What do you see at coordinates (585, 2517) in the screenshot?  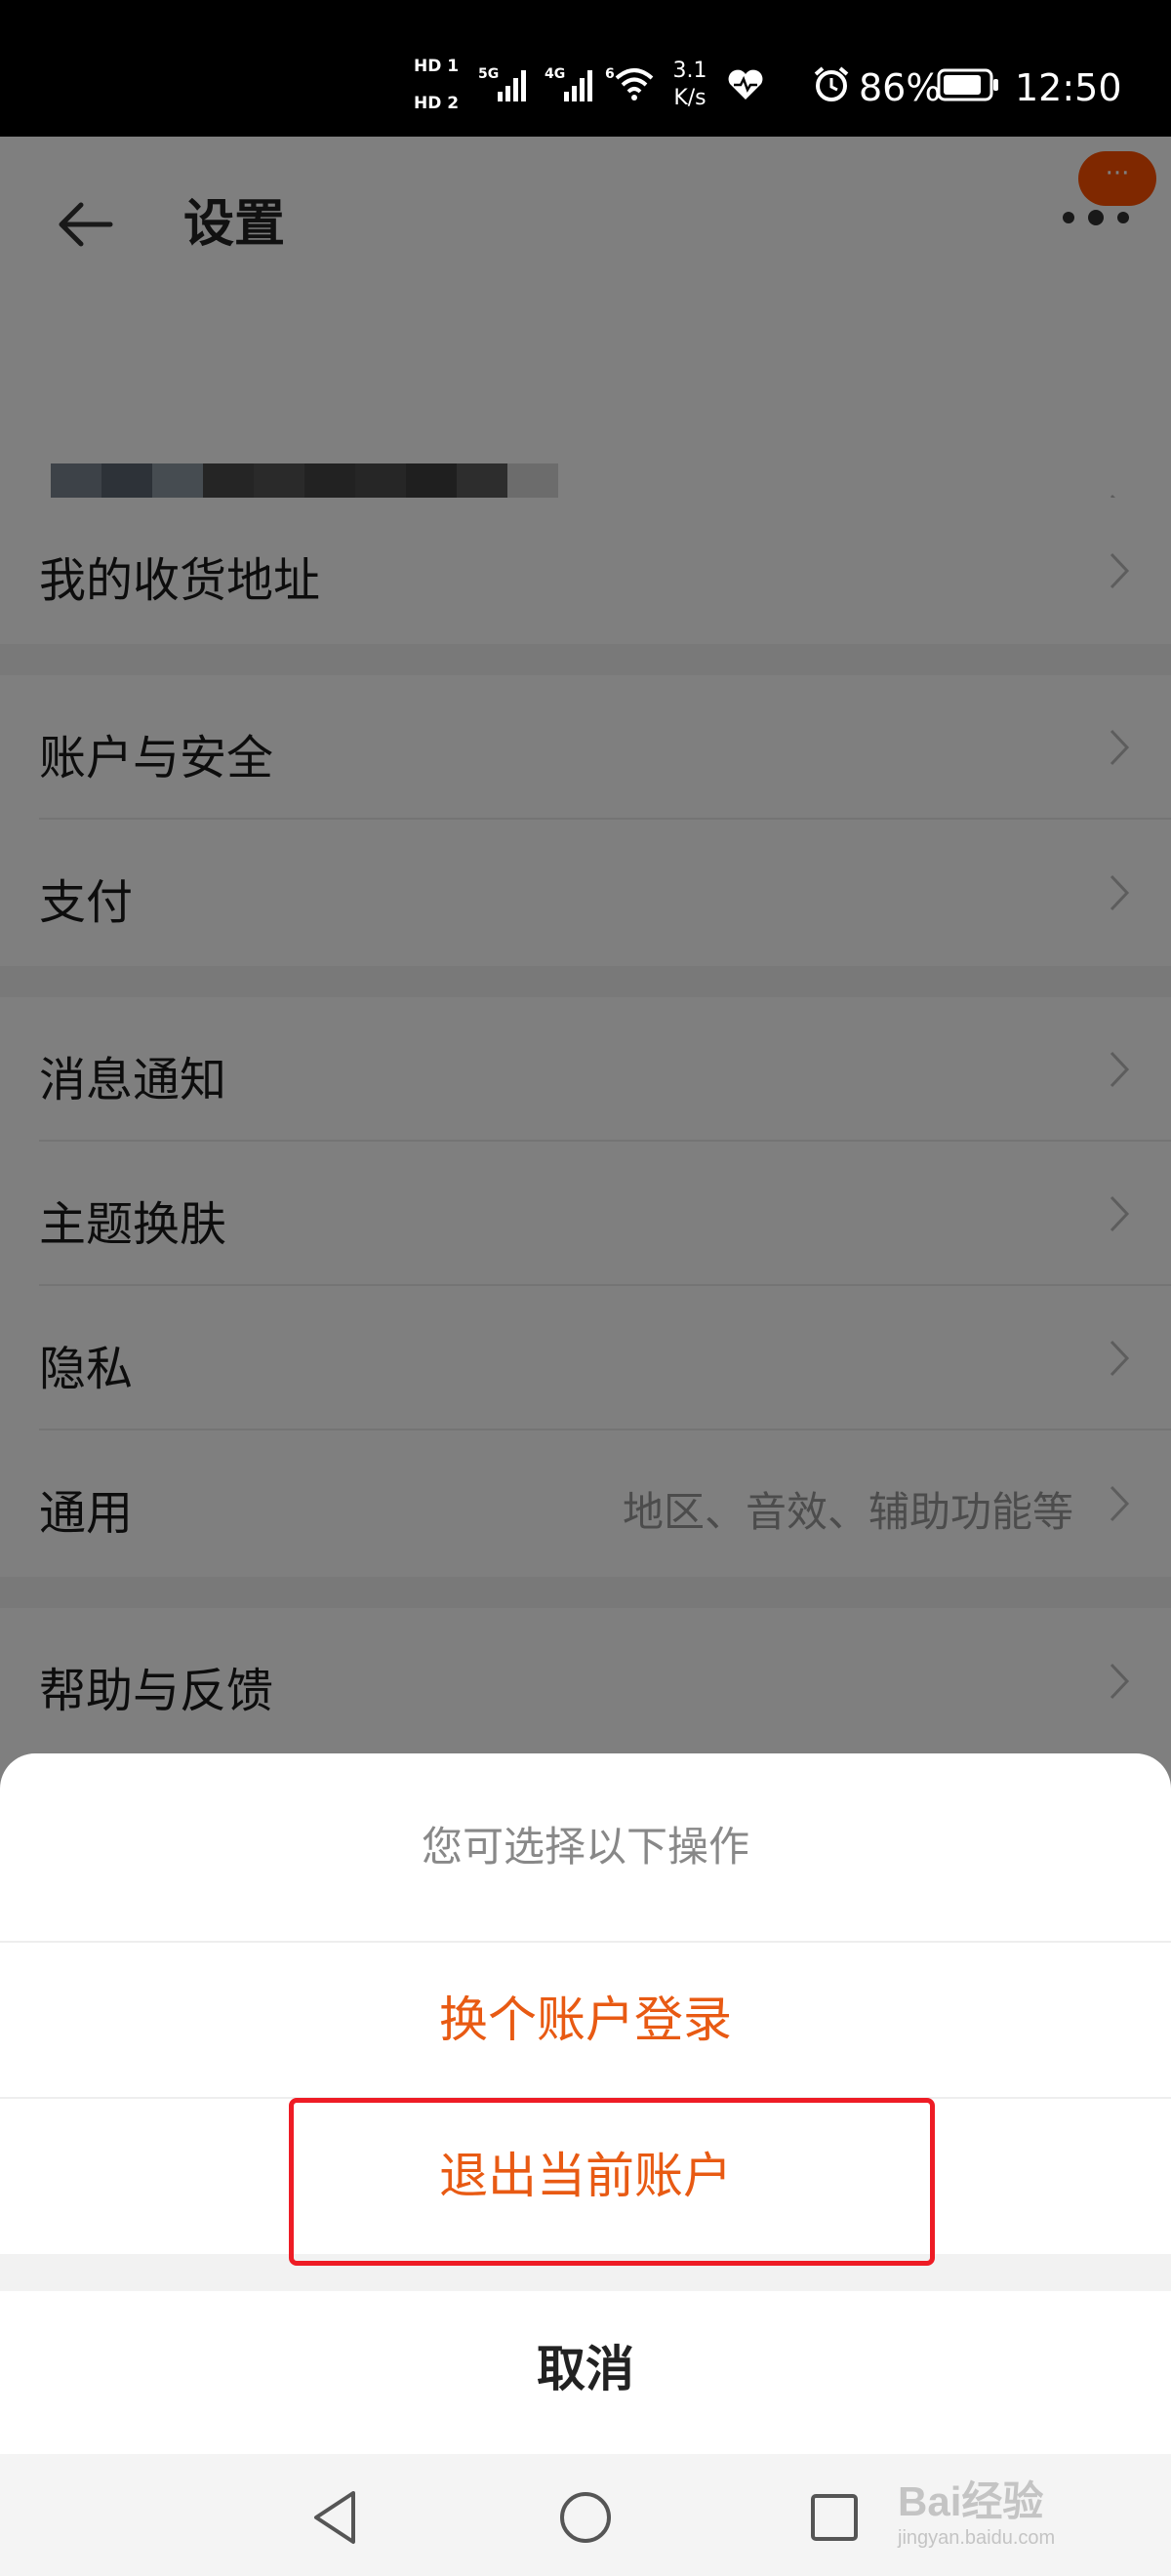 I see `nav-home-icon` at bounding box center [585, 2517].